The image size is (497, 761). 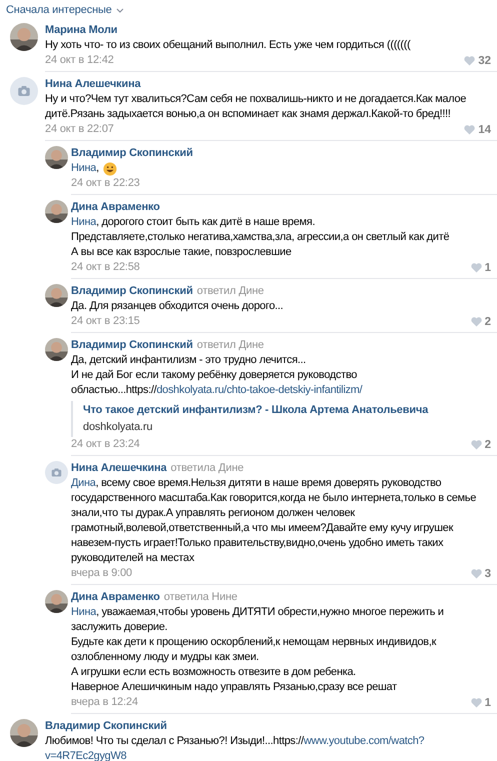 I want to click on comment-text: Дина, всему свое время.Нельзя дитяти в наше время доверять руководство, so click(x=256, y=483).